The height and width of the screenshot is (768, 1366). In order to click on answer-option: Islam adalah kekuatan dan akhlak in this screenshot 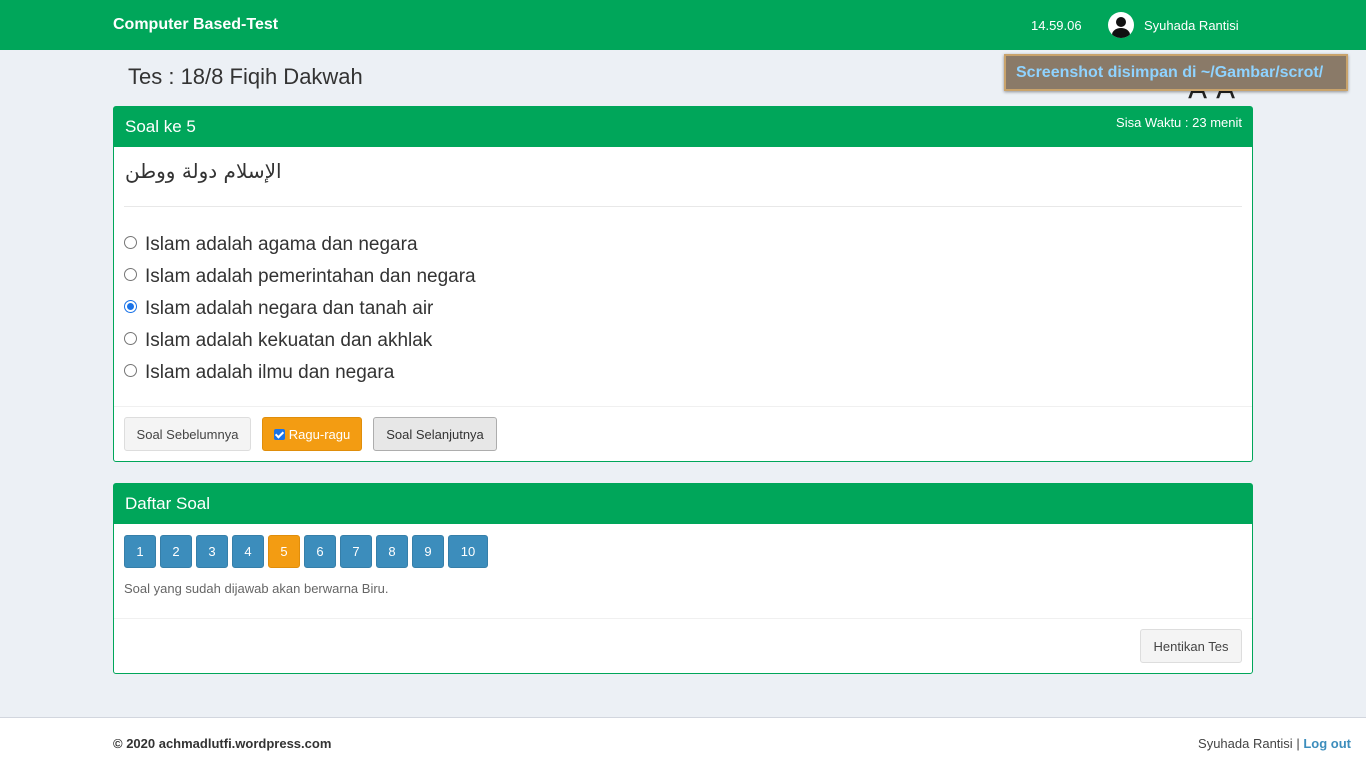, I will do `click(300, 341)`.